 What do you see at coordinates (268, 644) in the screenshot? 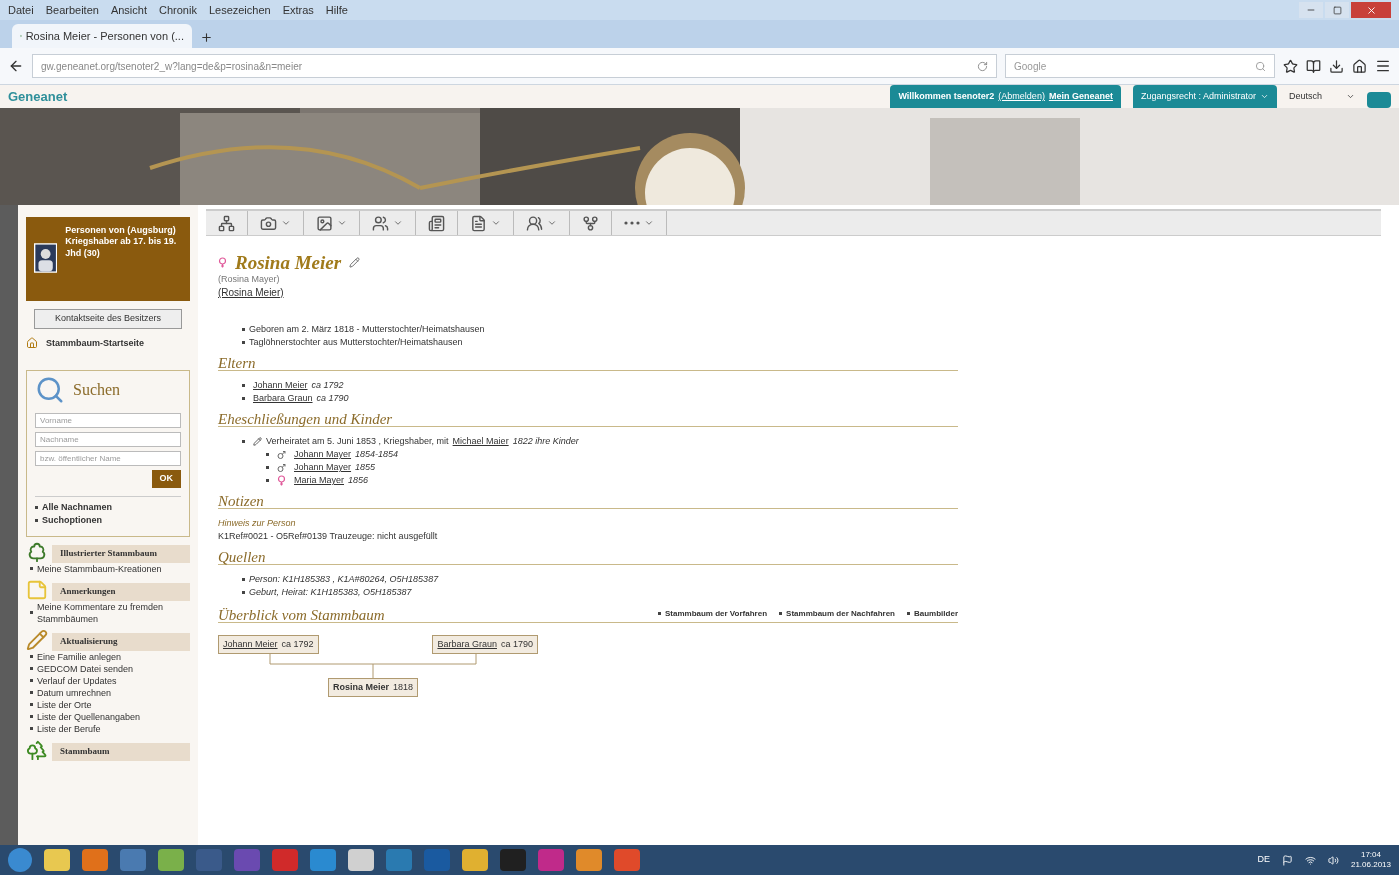
I see `tree-node: Johann Meier ca 1792` at bounding box center [268, 644].